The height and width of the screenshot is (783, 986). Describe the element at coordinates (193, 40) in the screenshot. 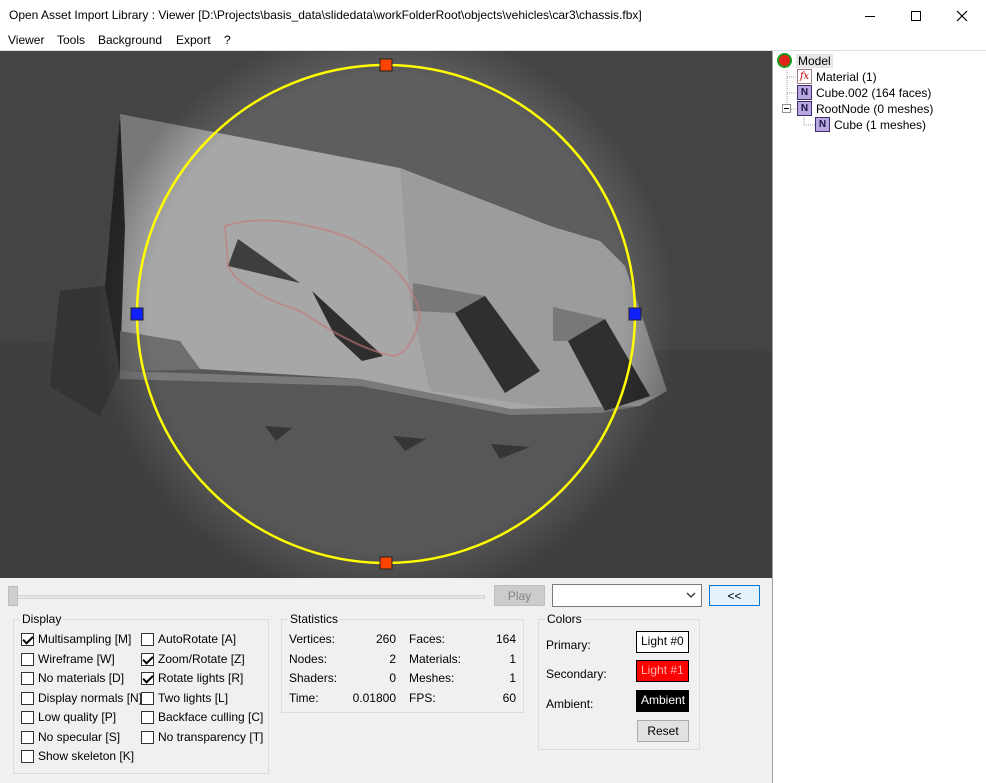

I see `menu-export: Export` at that location.